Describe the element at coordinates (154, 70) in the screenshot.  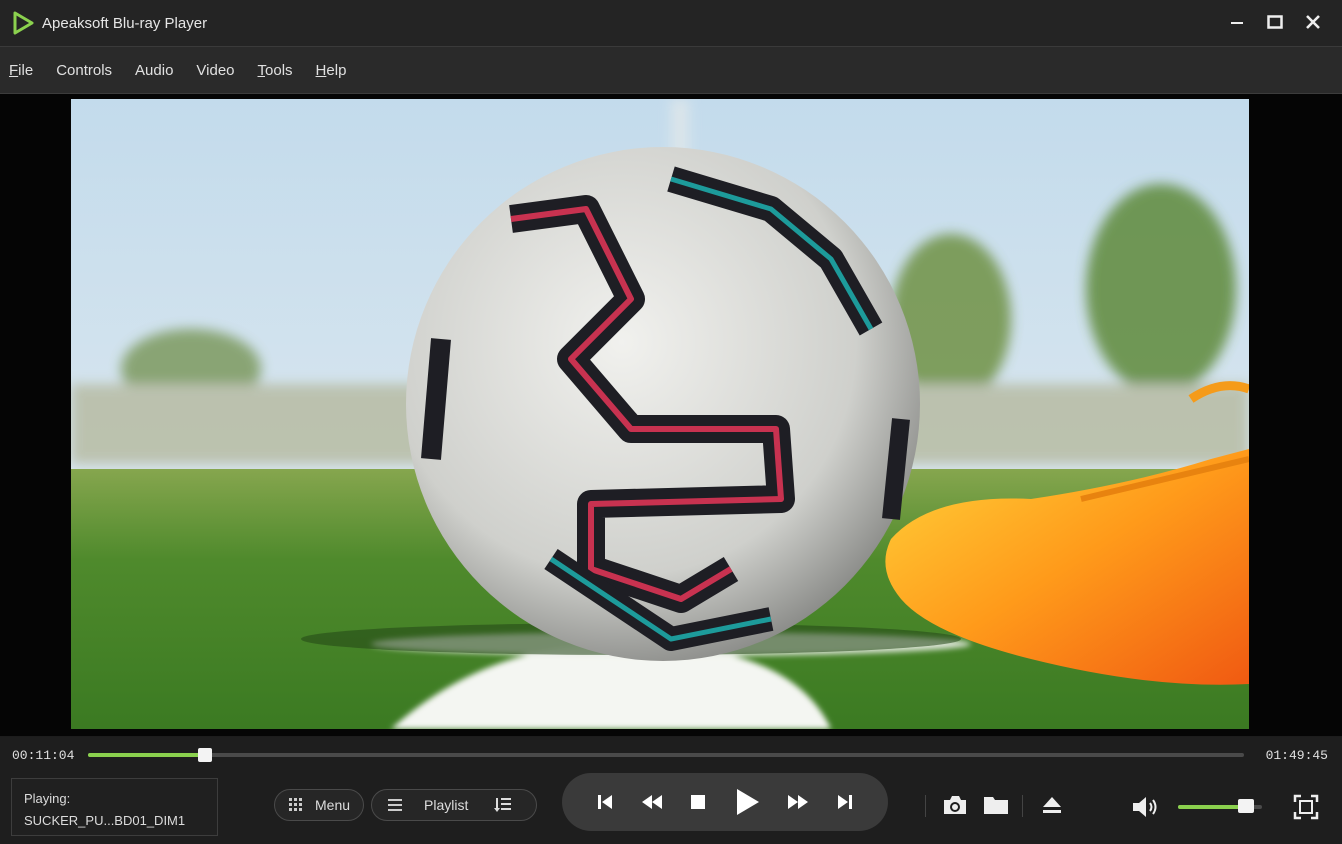
I see `menu-audio: Audio` at that location.